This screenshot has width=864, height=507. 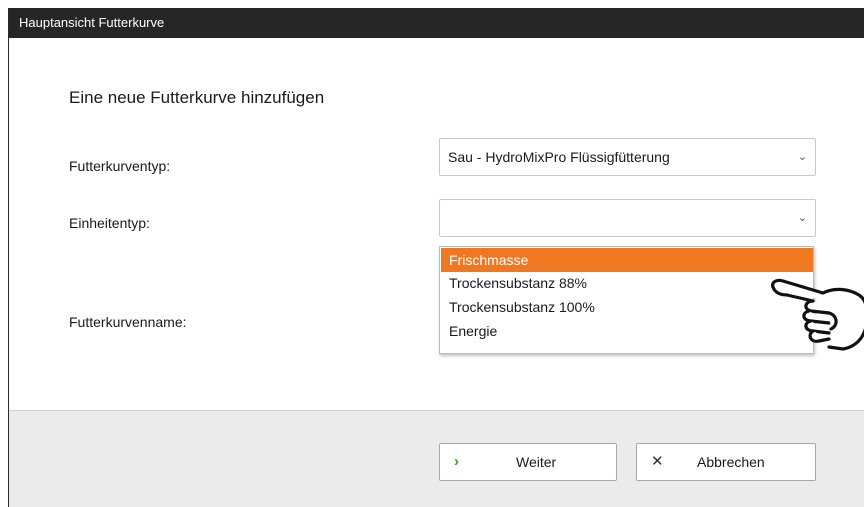 I want to click on next-button-label: Weiter, so click(x=536, y=462).